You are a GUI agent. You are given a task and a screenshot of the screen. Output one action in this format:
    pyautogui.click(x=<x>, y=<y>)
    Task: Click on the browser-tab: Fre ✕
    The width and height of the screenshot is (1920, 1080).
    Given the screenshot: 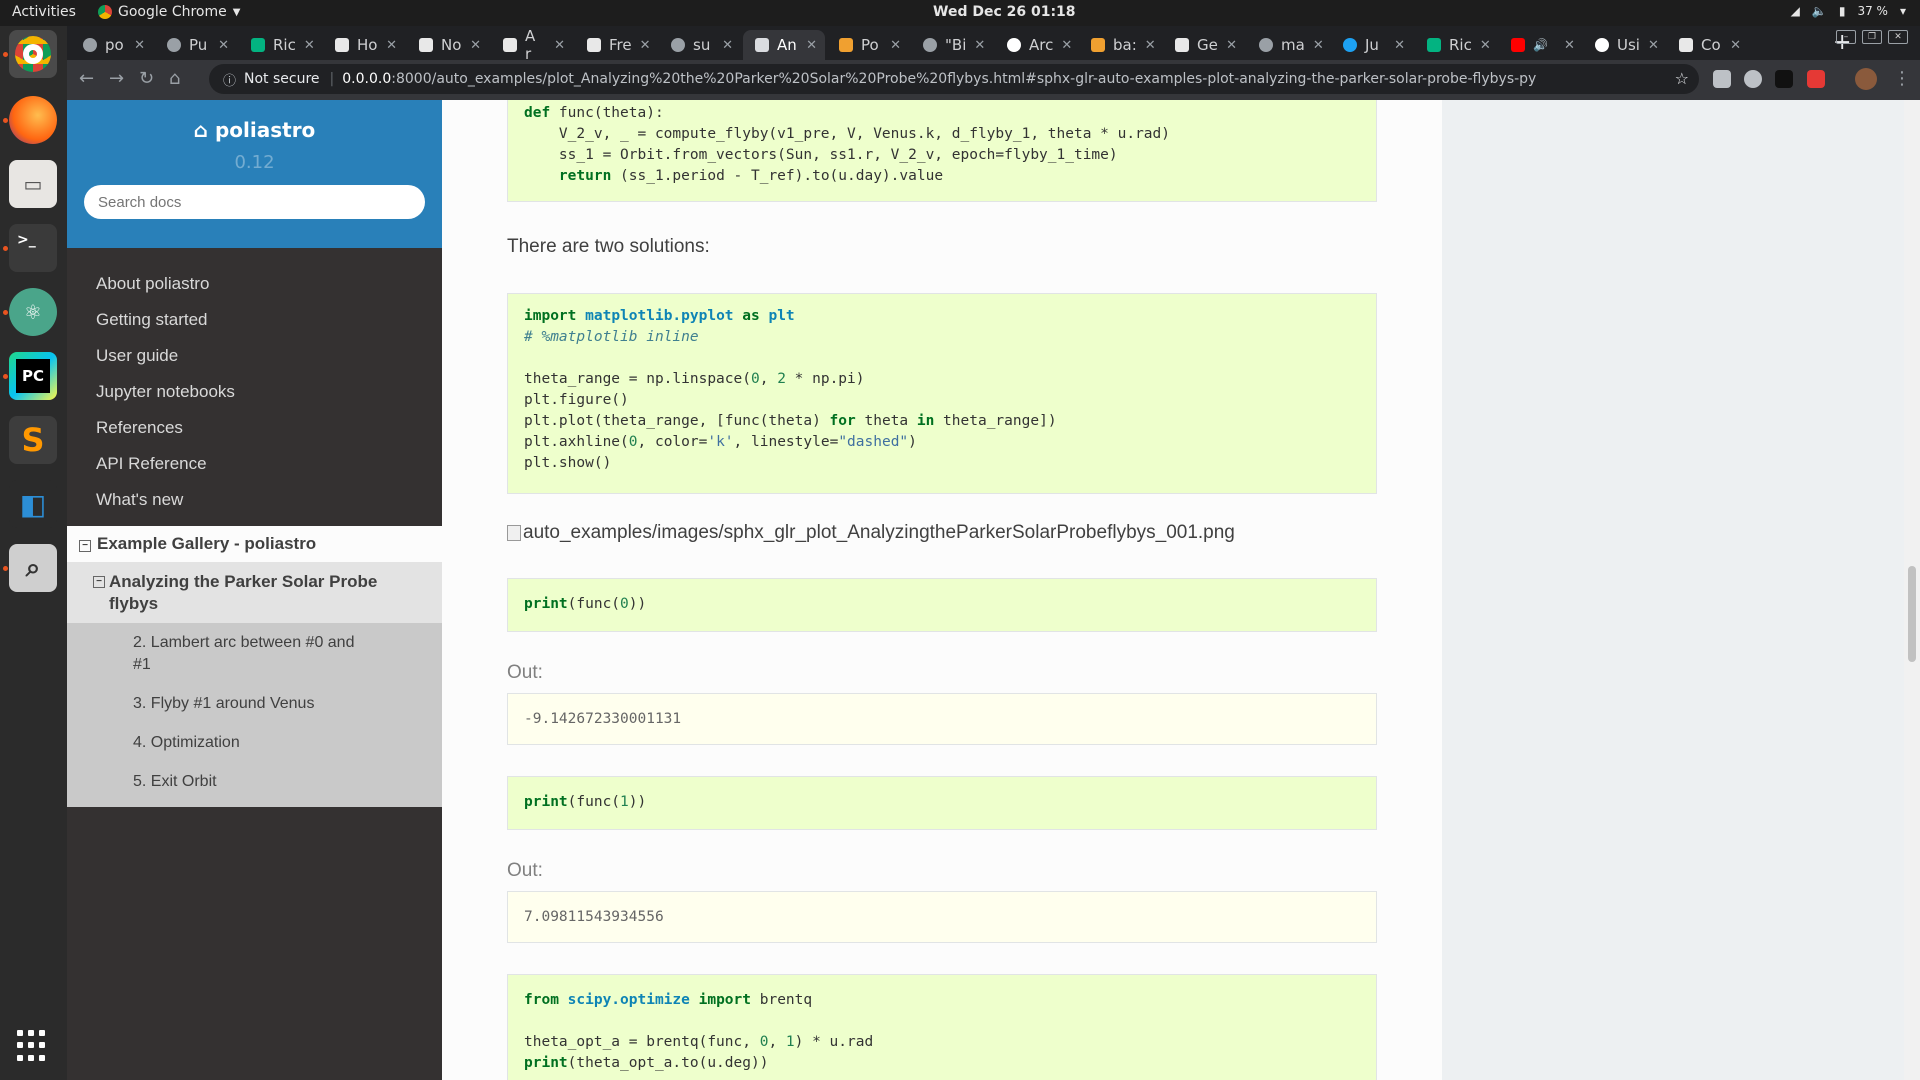 What is the action you would take?
    pyautogui.click(x=616, y=45)
    